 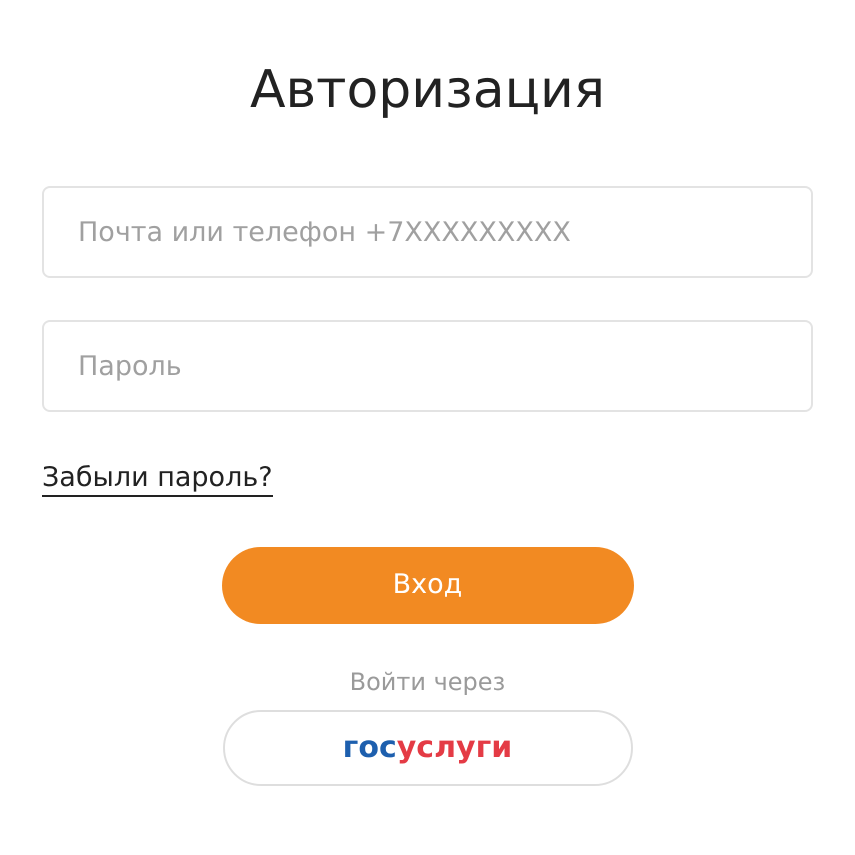 What do you see at coordinates (157, 479) in the screenshot?
I see `forgot-password-link: Забыли пароль?` at bounding box center [157, 479].